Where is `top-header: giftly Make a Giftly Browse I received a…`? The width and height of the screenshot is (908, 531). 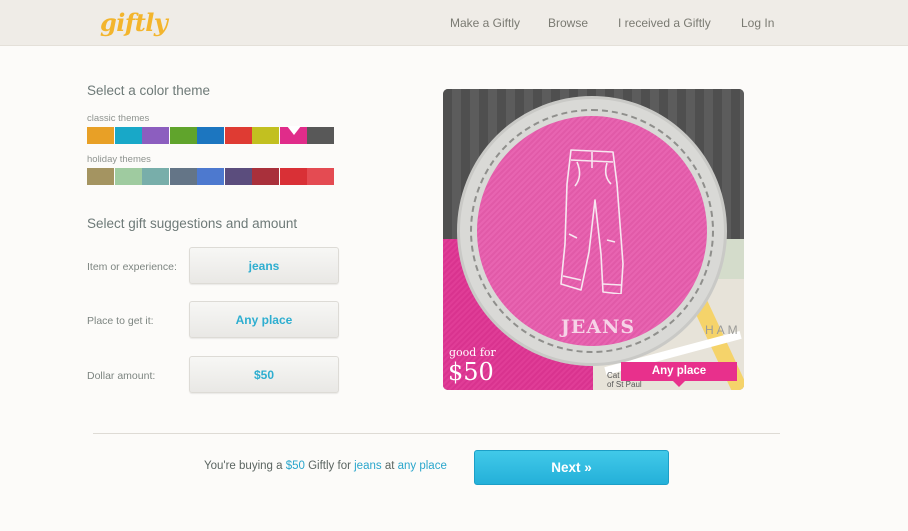 top-header: giftly Make a Giftly Browse I received a… is located at coordinates (454, 23).